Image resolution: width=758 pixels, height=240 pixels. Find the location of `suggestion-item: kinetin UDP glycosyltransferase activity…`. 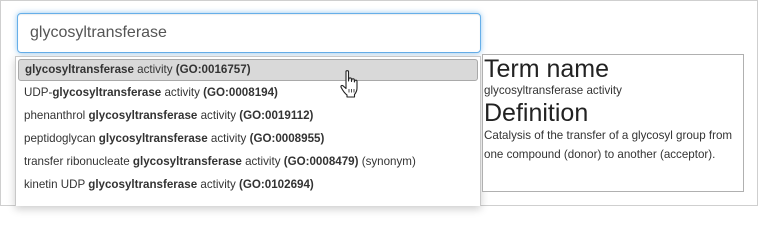

suggestion-item: kinetin UDP glycosyltransferase activity… is located at coordinates (248, 184).